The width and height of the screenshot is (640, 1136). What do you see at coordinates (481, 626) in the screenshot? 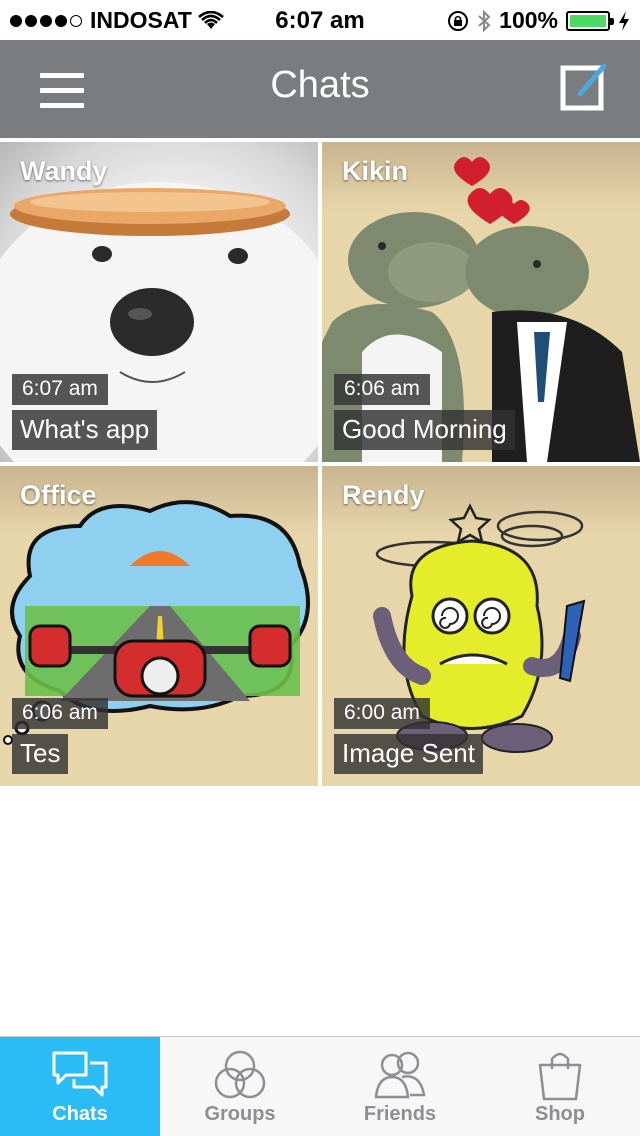
I see `chat-tile-rendy: Rendy 6:00 am Image Sent` at bounding box center [481, 626].